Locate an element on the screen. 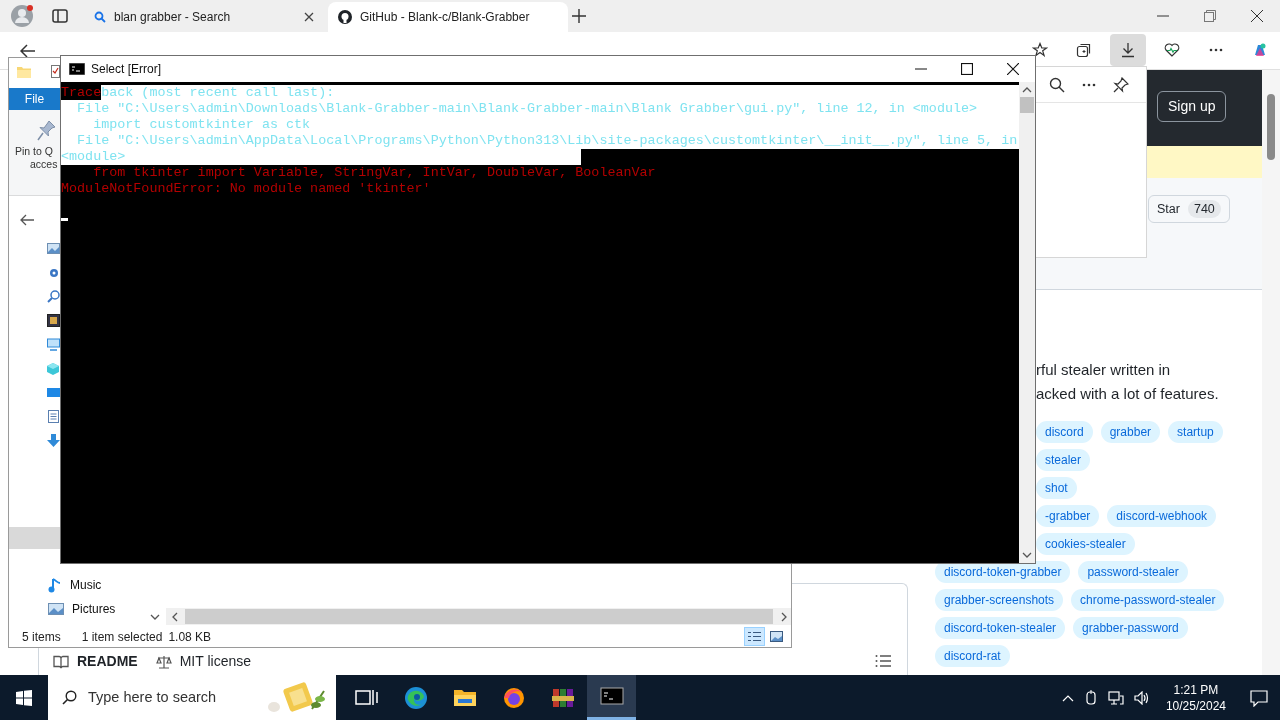  scroll-left-icon is located at coordinates (175, 616).